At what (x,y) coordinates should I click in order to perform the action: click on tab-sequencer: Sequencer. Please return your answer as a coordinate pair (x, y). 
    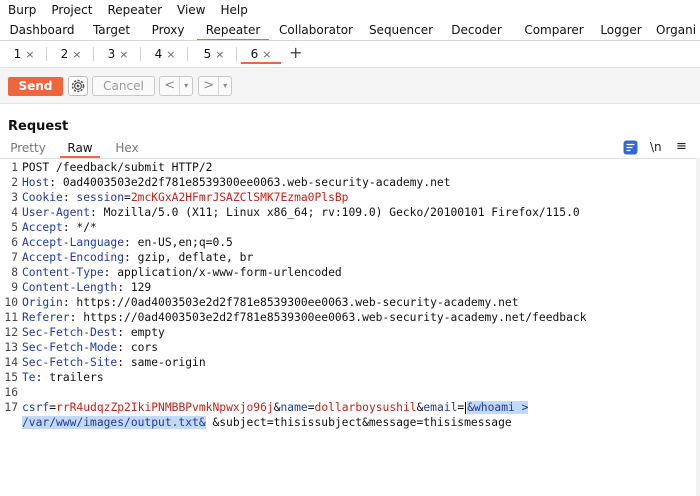
    Looking at the image, I should click on (401, 30).